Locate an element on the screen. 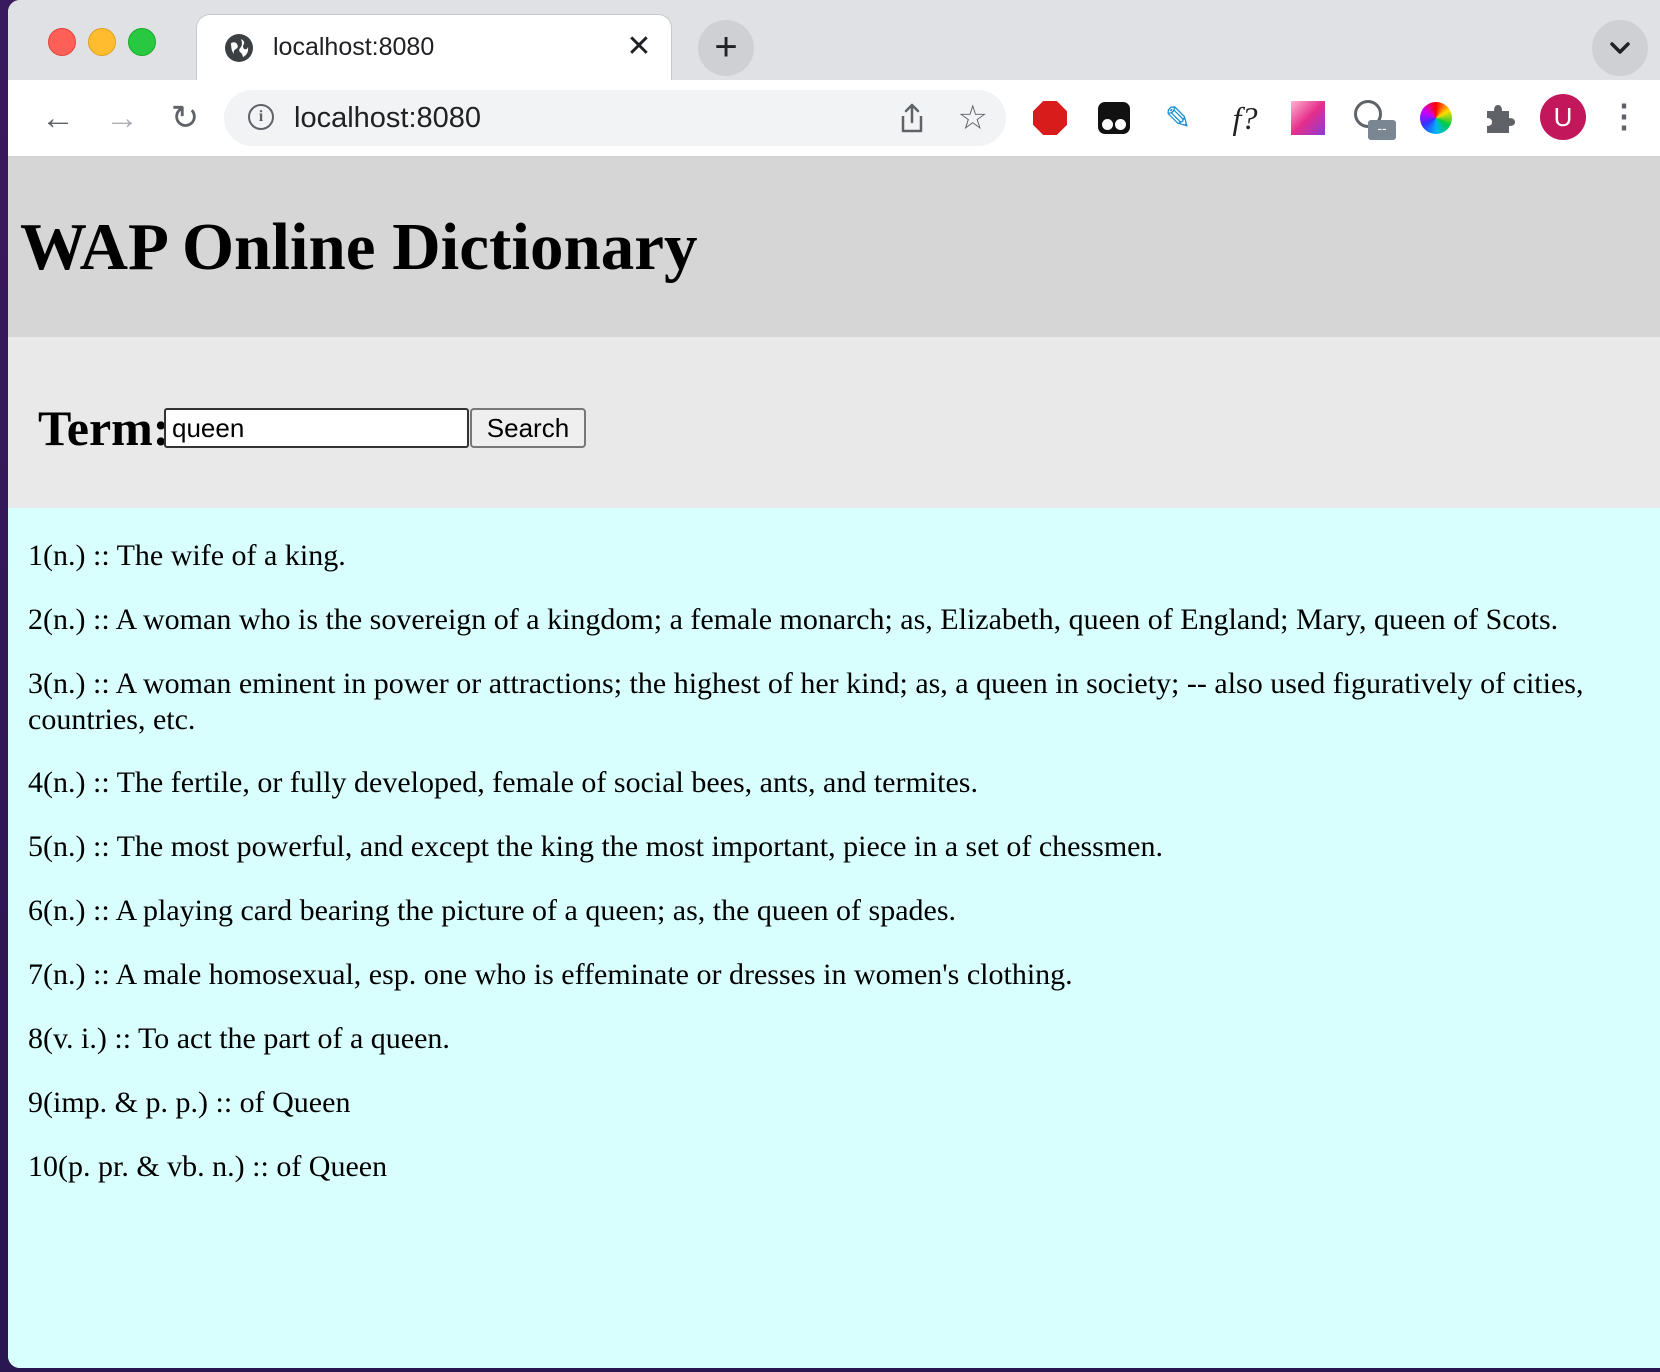 The width and height of the screenshot is (1660, 1372). close-window-button is located at coordinates (62, 42).